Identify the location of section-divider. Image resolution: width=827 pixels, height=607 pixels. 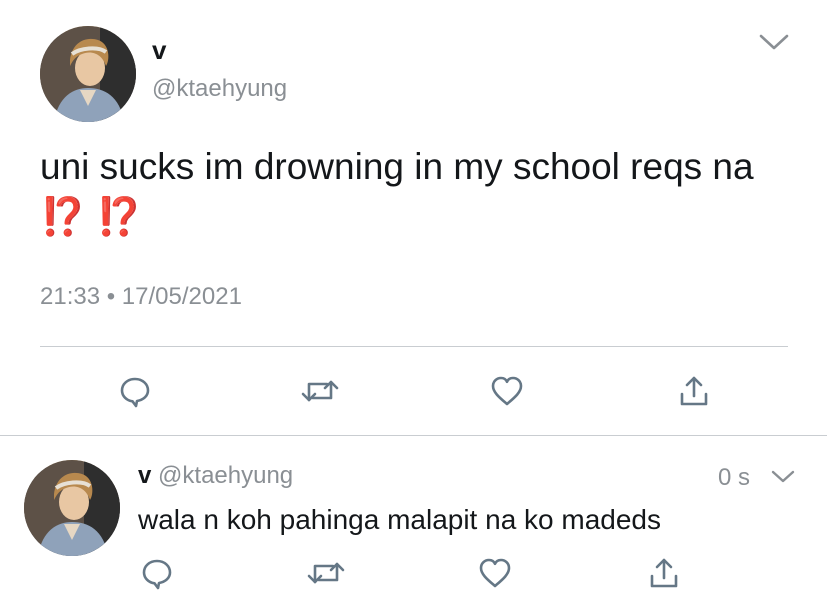
(413, 435).